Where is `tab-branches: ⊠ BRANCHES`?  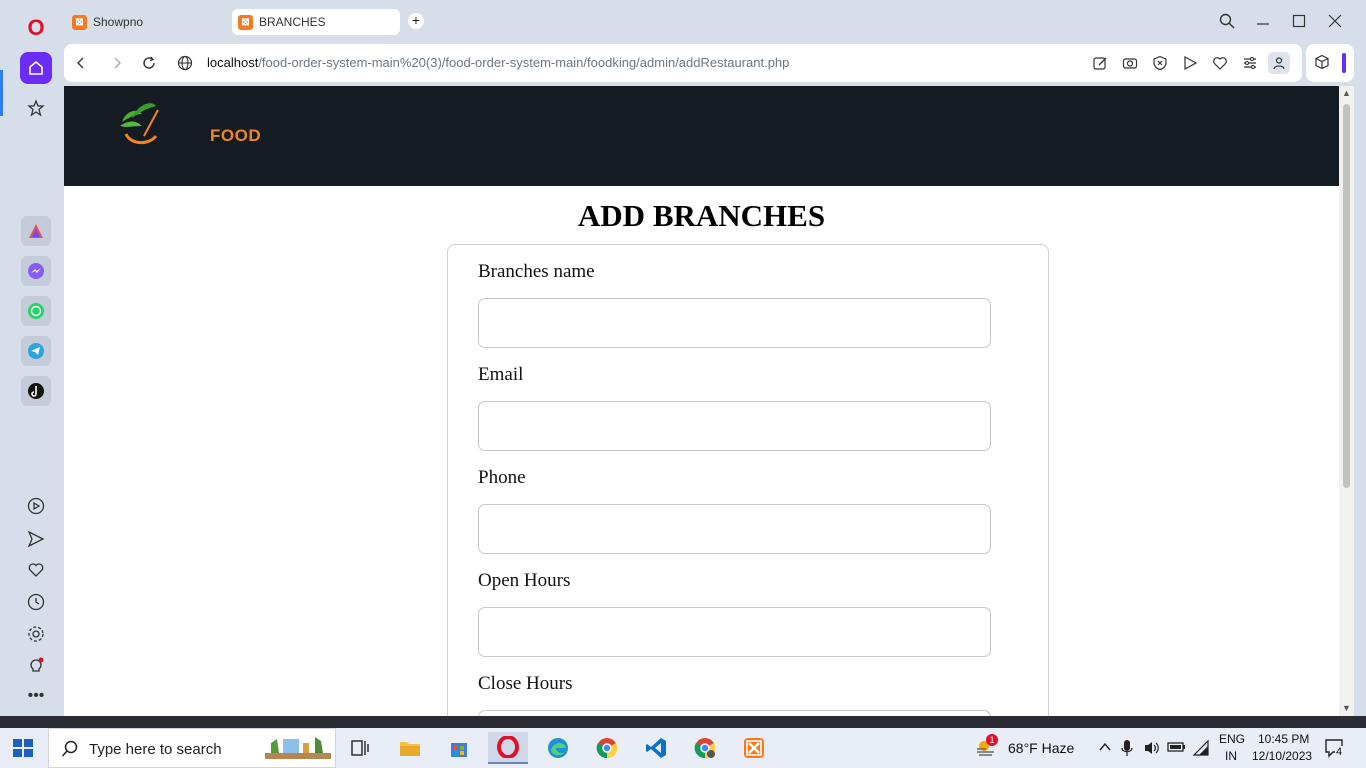
tab-branches: ⊠ BRANCHES is located at coordinates (316, 22).